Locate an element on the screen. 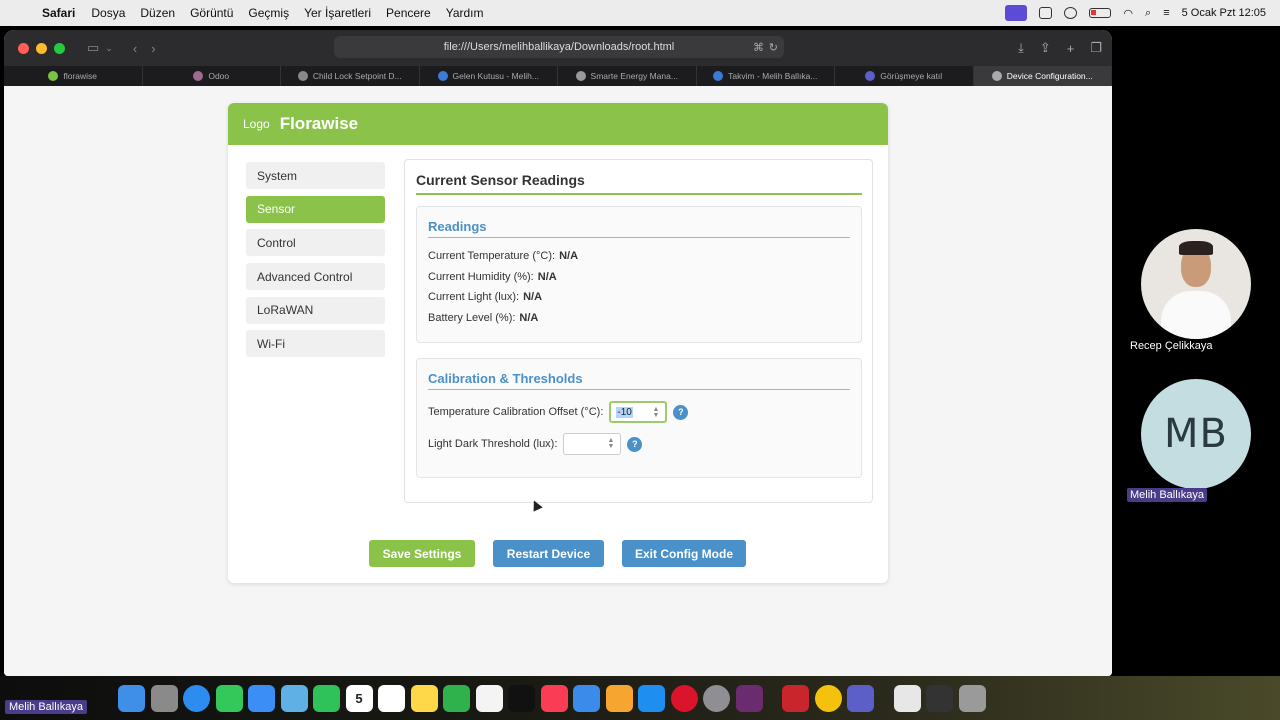  reading-humidity: Current Humidity (%): N/A is located at coordinates (492, 277).